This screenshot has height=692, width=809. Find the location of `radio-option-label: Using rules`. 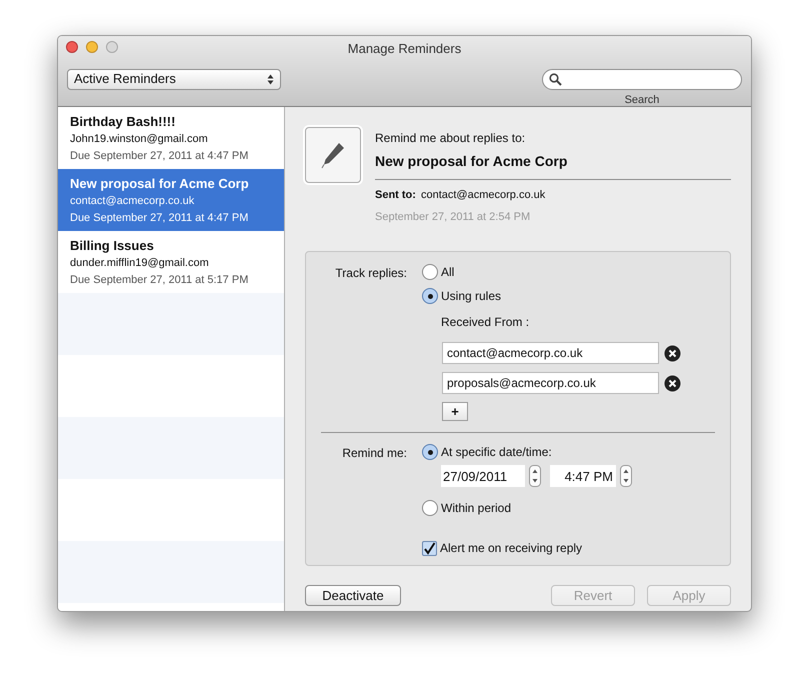

radio-option-label: Using rules is located at coordinates (471, 296).